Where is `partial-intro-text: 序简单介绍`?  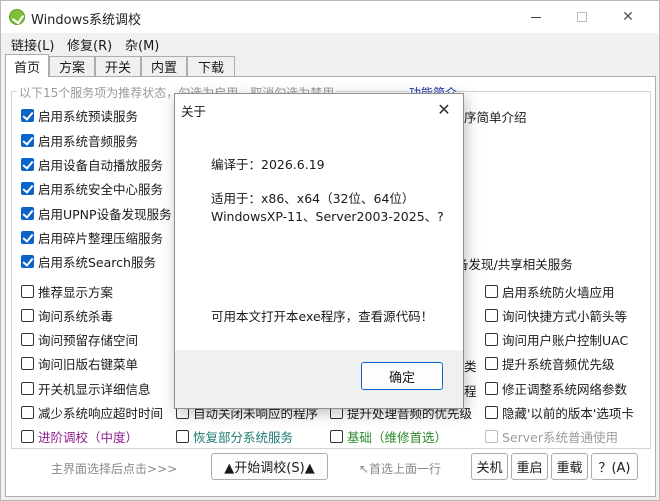
partial-intro-text: 序简单介绍 is located at coordinates (495, 117).